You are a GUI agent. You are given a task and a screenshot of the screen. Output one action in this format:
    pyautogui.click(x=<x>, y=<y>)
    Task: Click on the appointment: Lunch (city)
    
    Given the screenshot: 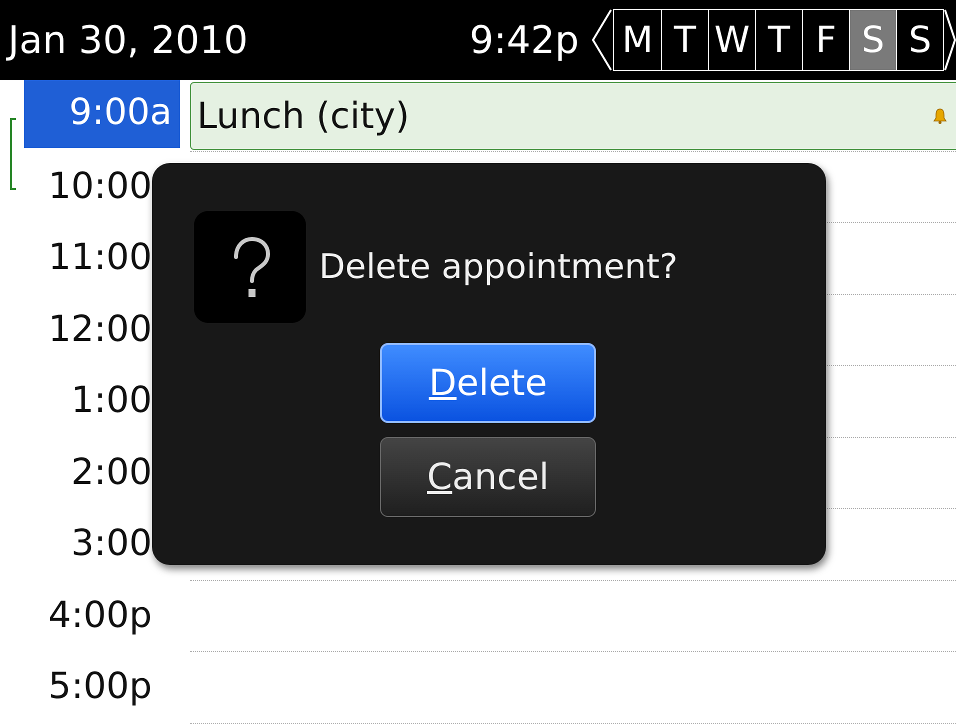 What is the action you would take?
    pyautogui.click(x=573, y=116)
    